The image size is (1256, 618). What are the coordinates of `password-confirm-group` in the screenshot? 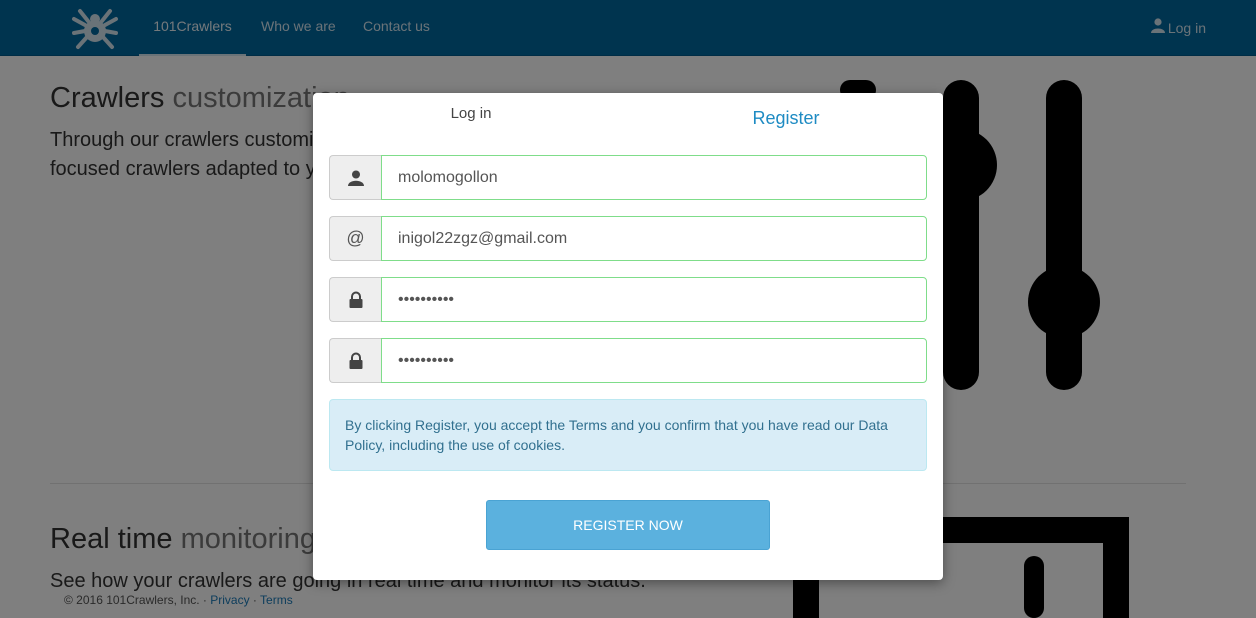 It's located at (628, 360).